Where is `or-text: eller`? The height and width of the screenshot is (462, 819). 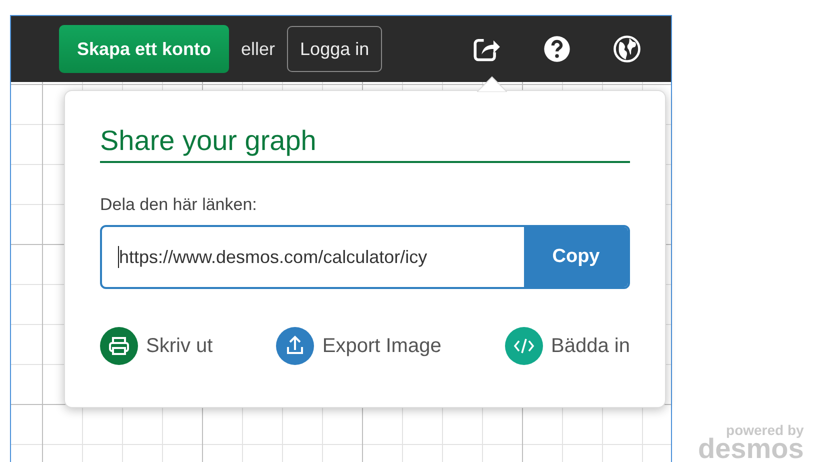
or-text: eller is located at coordinates (258, 49).